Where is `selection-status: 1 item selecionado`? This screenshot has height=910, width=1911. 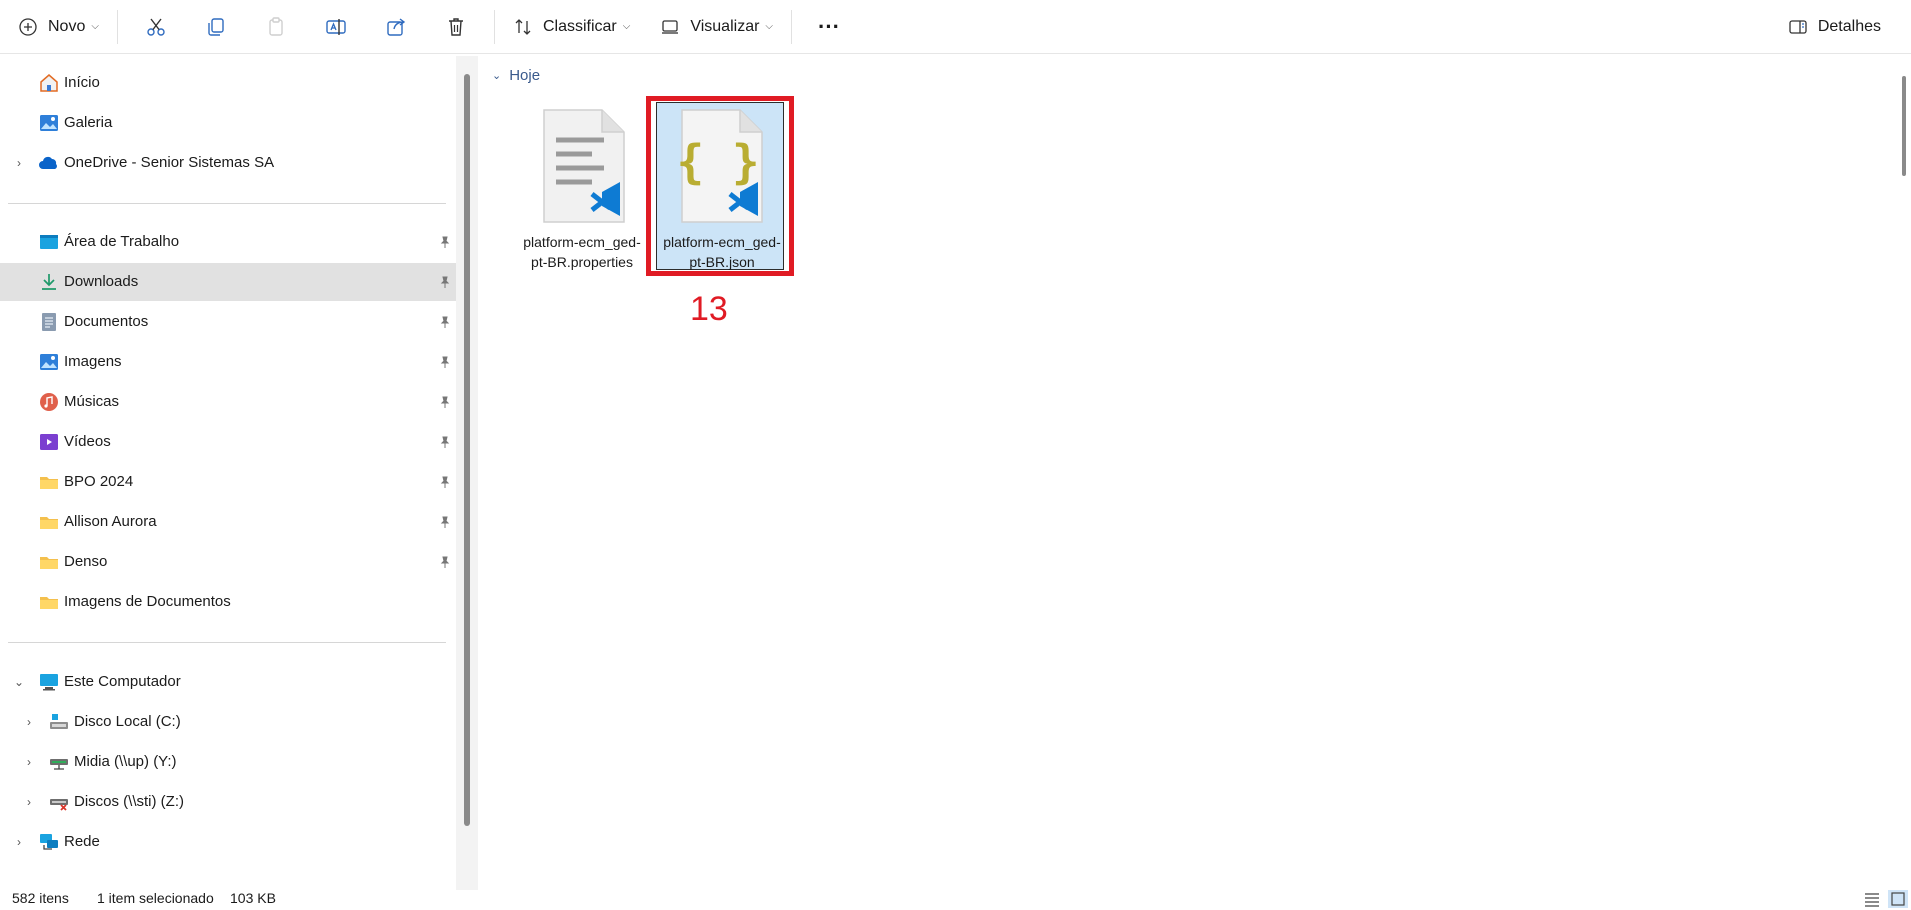 selection-status: 1 item selecionado is located at coordinates (155, 898).